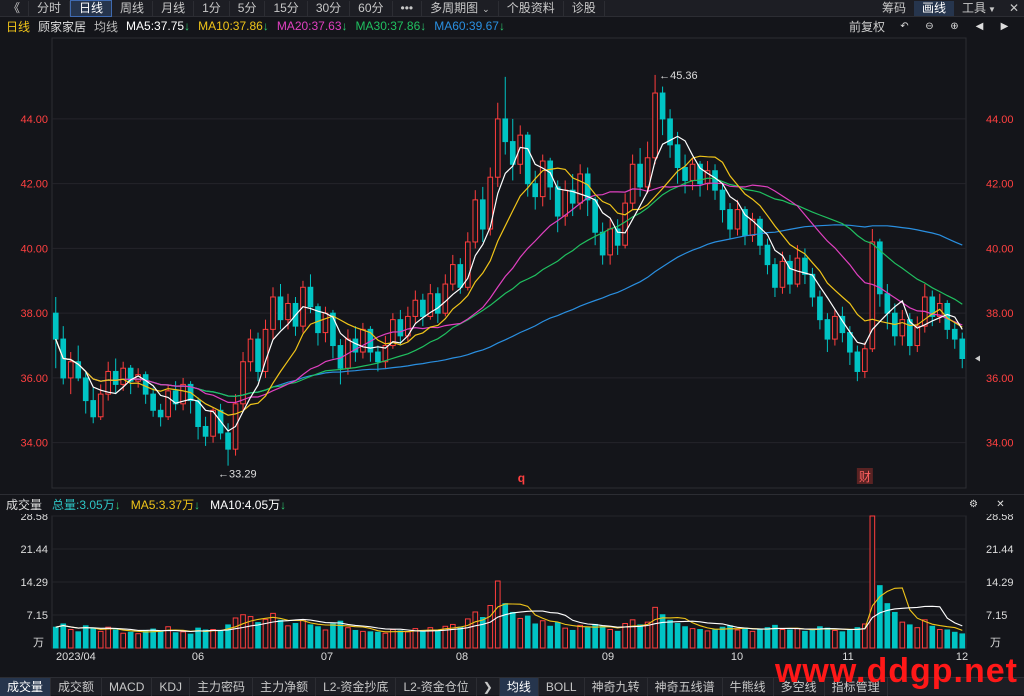 Image resolution: width=1024 pixels, height=696 pixels. I want to click on indicator-tab-3: KDJ, so click(171, 686).